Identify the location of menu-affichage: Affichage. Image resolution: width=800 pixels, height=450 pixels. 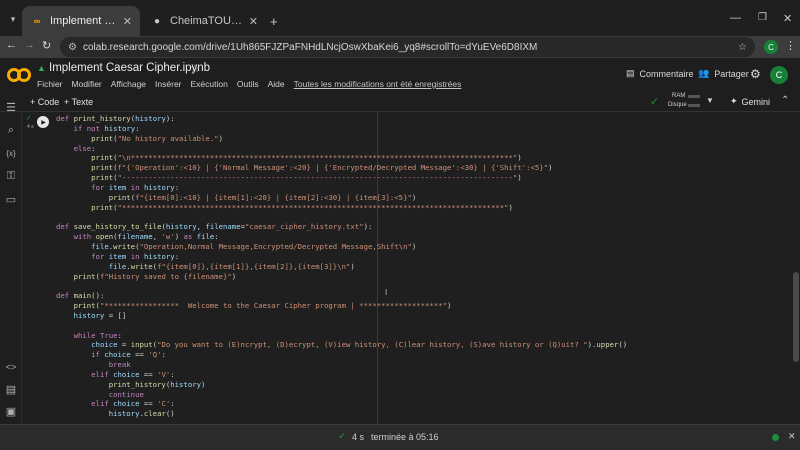
(128, 84).